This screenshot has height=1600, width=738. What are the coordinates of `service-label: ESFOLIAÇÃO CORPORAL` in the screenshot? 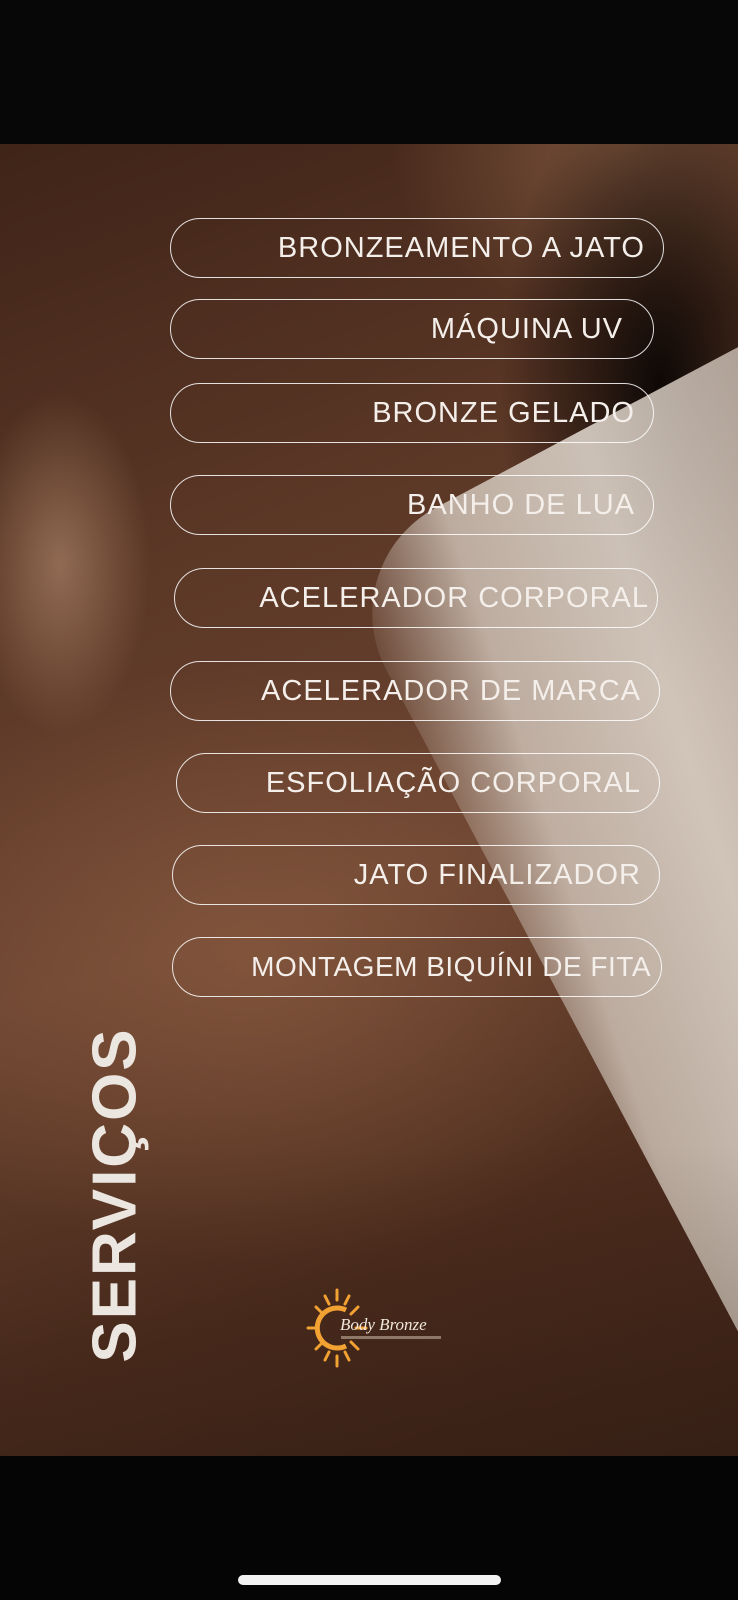 It's located at (453, 782).